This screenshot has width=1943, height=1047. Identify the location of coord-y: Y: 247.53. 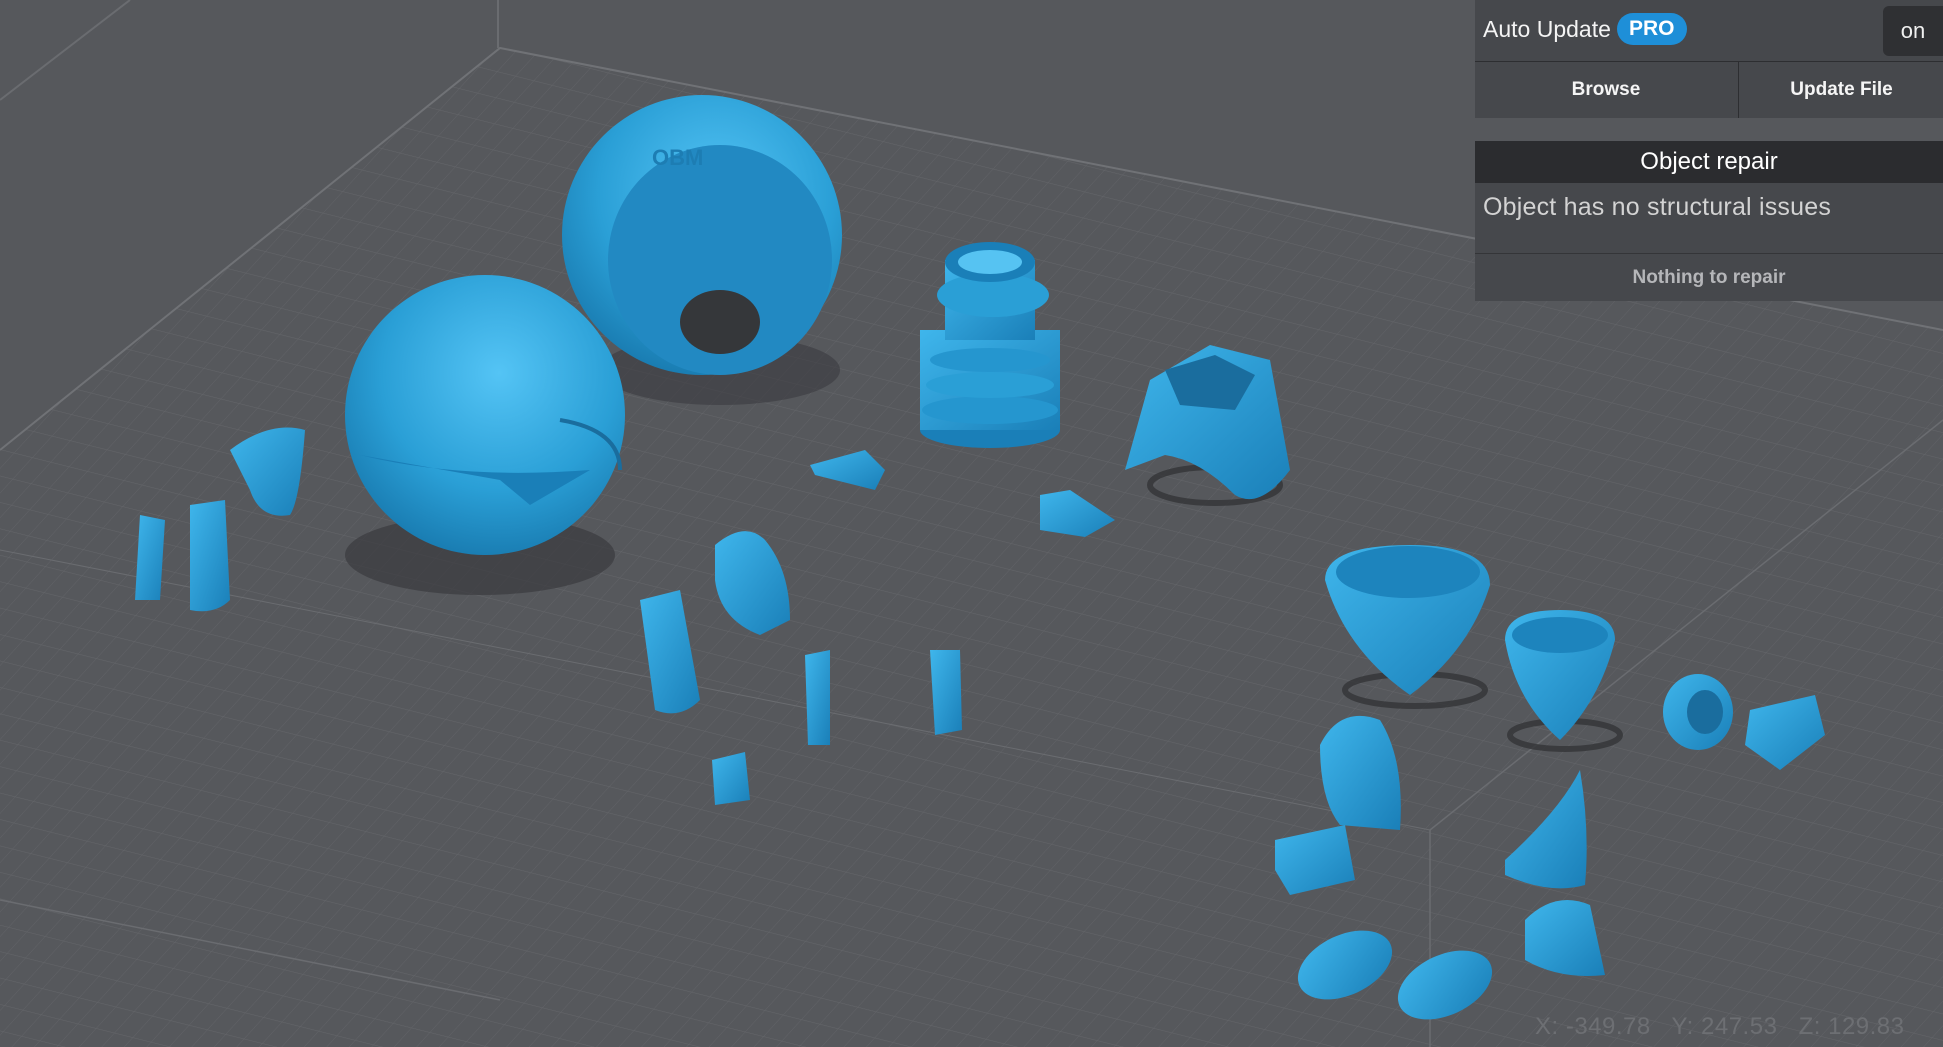
(1724, 1026).